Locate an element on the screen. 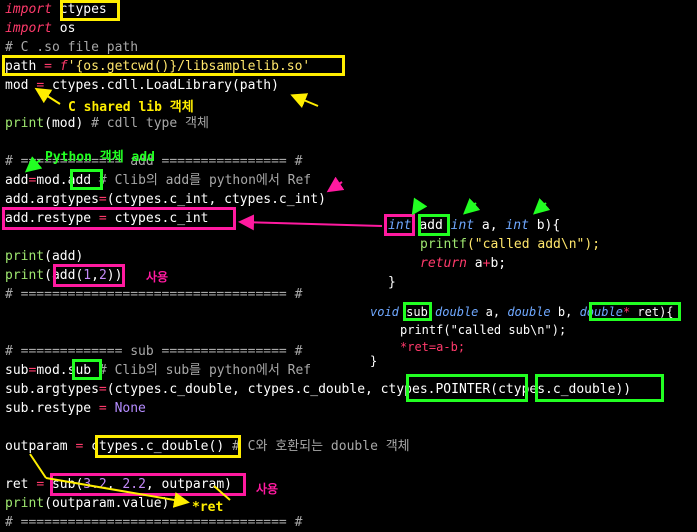  arrow-ret is located at coordinates (222, 493).